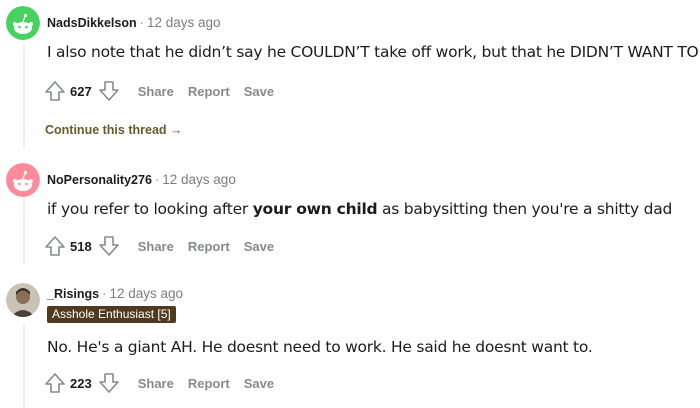  Describe the element at coordinates (150, 209) in the screenshot. I see `comment-text: if you refer to looking after` at that location.